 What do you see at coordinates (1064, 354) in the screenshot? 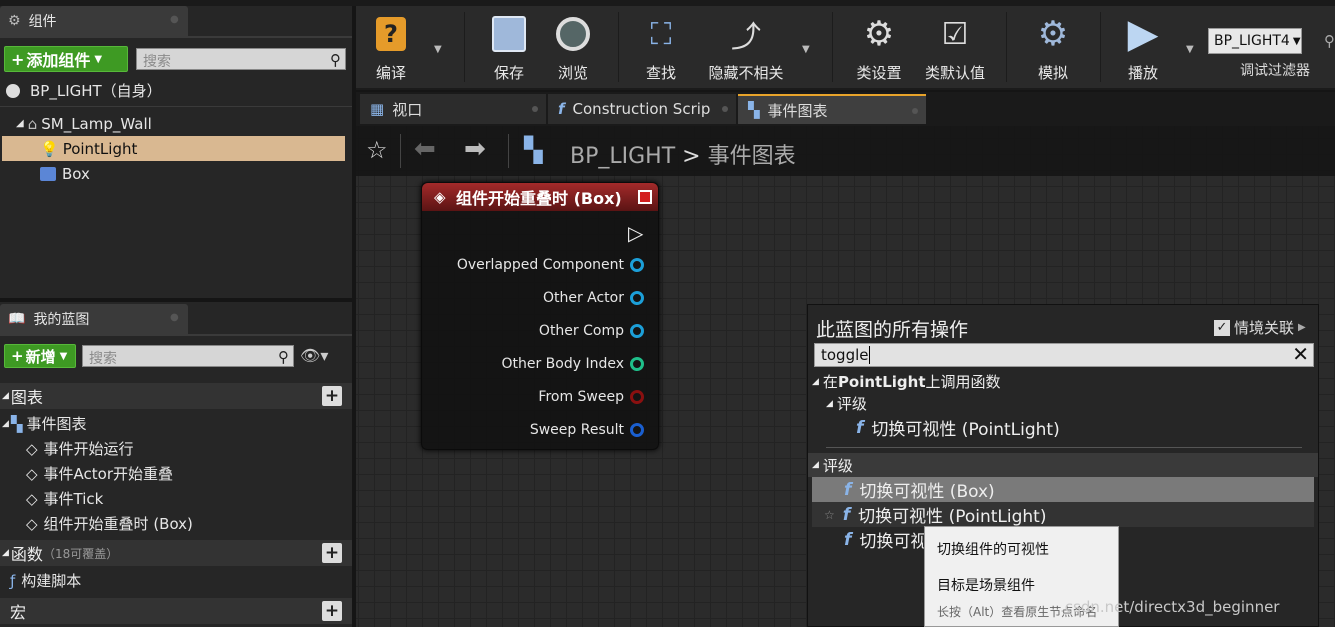
I see `action-search-input: toggle ✕` at bounding box center [1064, 354].